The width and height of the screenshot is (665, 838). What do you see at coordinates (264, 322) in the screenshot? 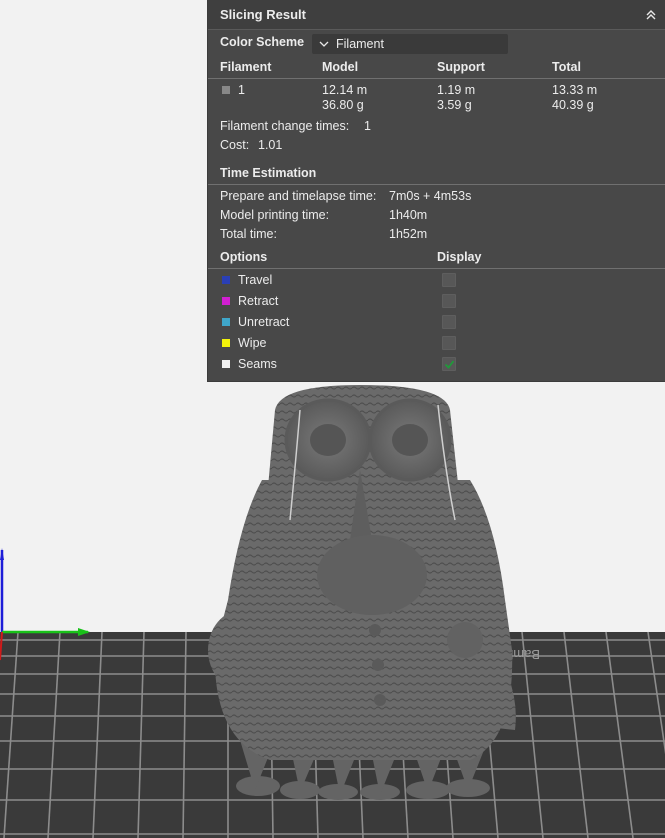
I see `option-label-unretract: Unretract` at bounding box center [264, 322].